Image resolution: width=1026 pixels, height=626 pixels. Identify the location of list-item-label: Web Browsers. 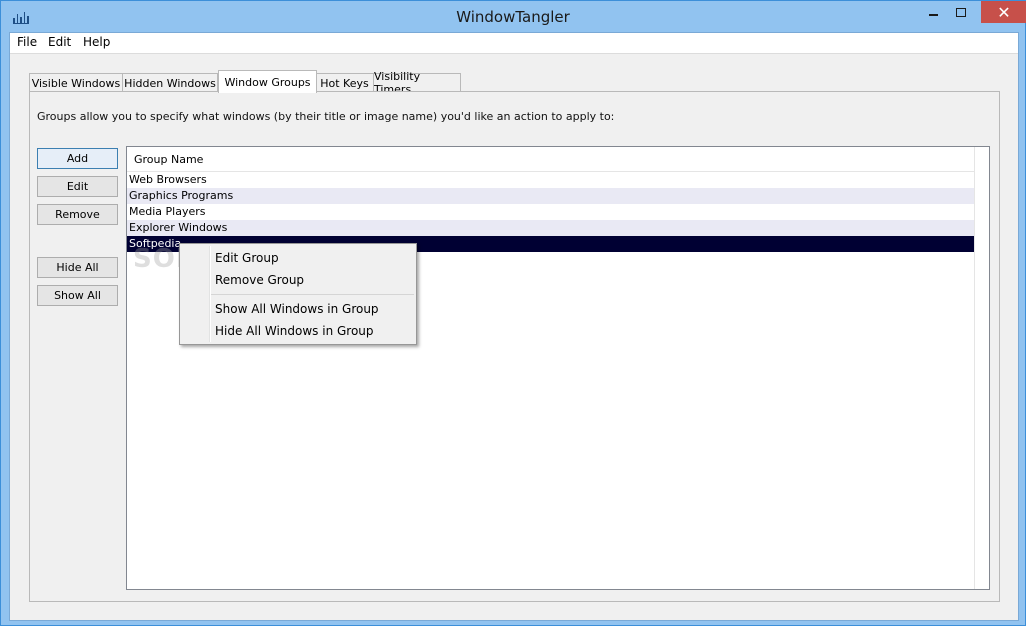
(168, 179).